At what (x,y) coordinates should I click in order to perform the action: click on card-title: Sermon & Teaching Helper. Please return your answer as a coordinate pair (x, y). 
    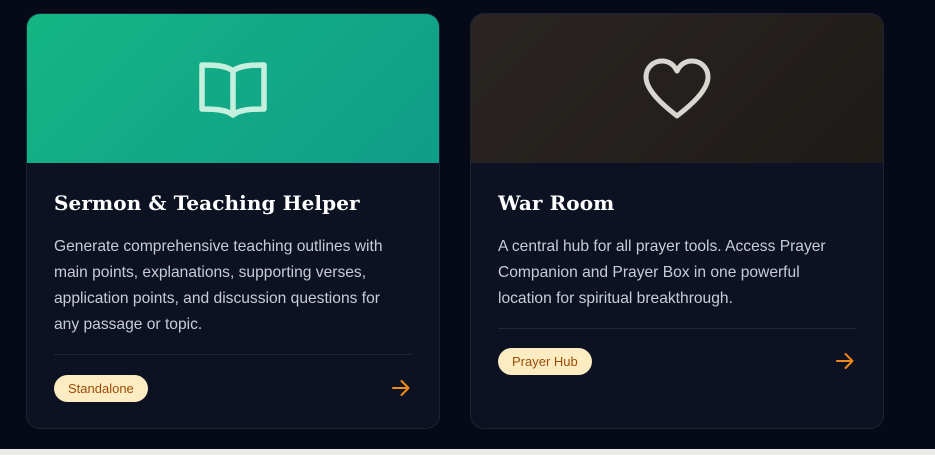
    Looking at the image, I should click on (207, 203).